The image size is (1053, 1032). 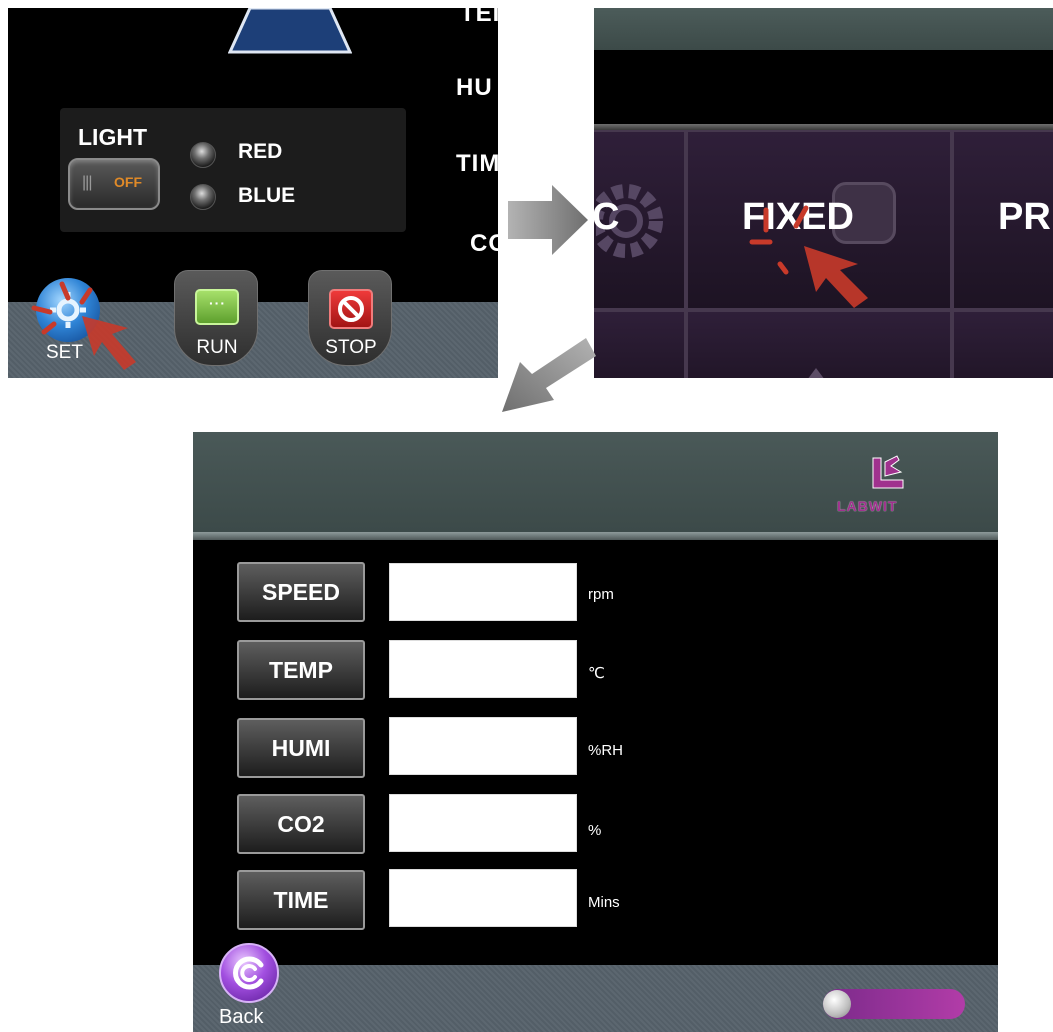 What do you see at coordinates (823, 29) in the screenshot?
I see `menu-top-strip` at bounding box center [823, 29].